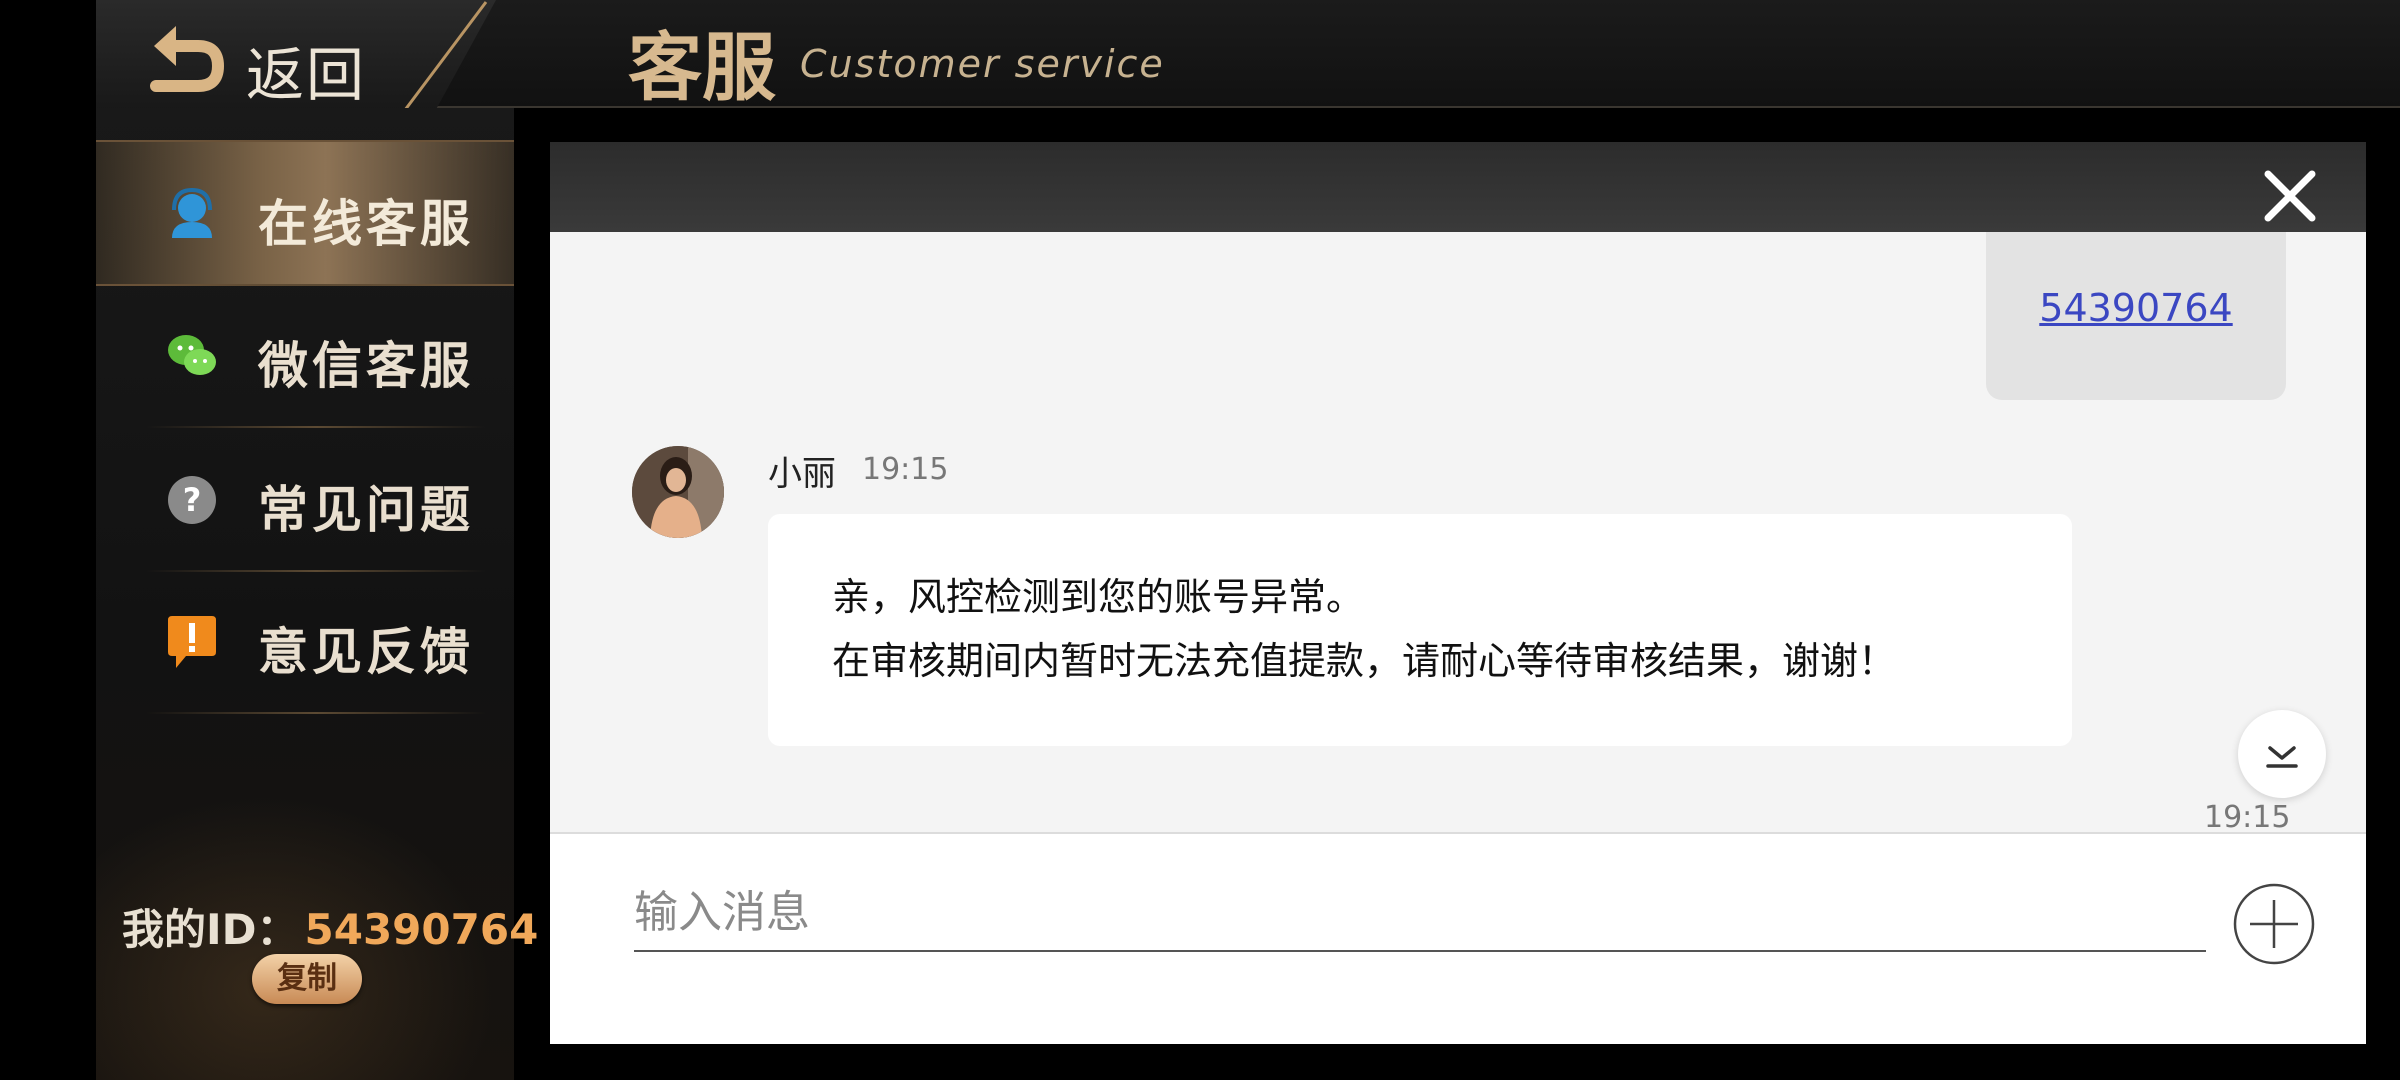  I want to click on message-input, so click(1420, 913).